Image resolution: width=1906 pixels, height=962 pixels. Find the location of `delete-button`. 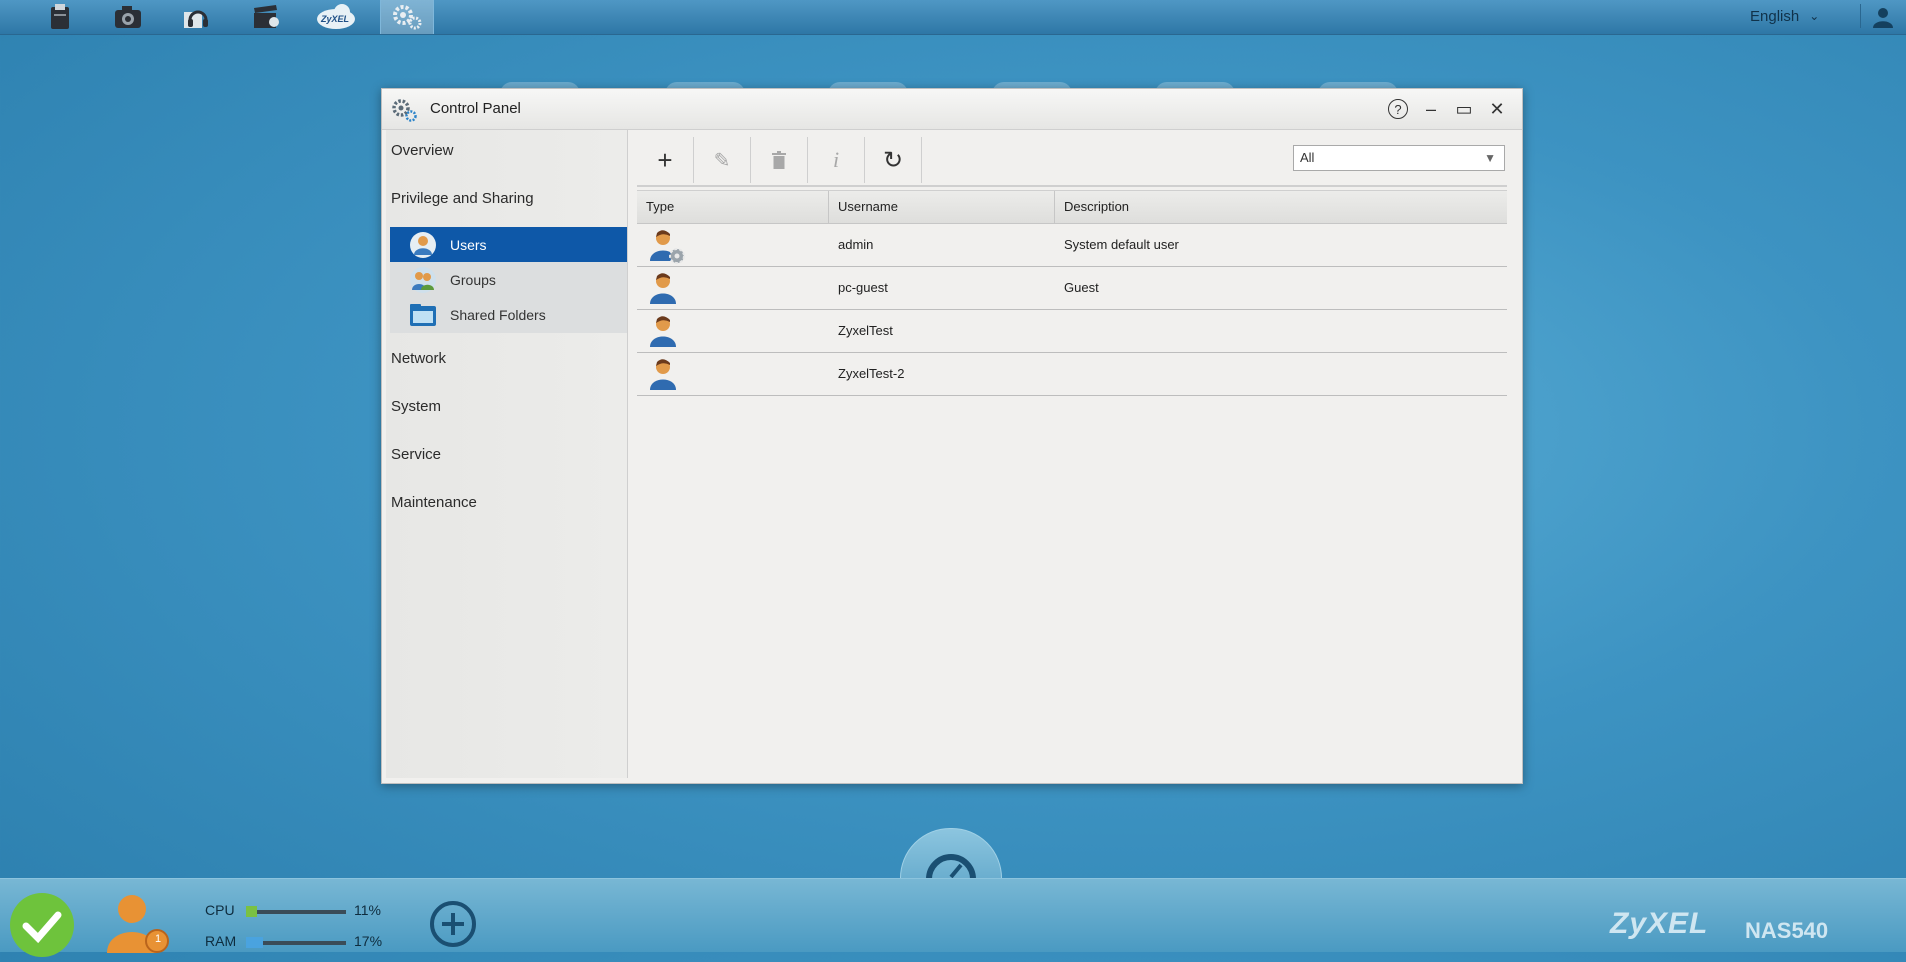

delete-button is located at coordinates (779, 160).